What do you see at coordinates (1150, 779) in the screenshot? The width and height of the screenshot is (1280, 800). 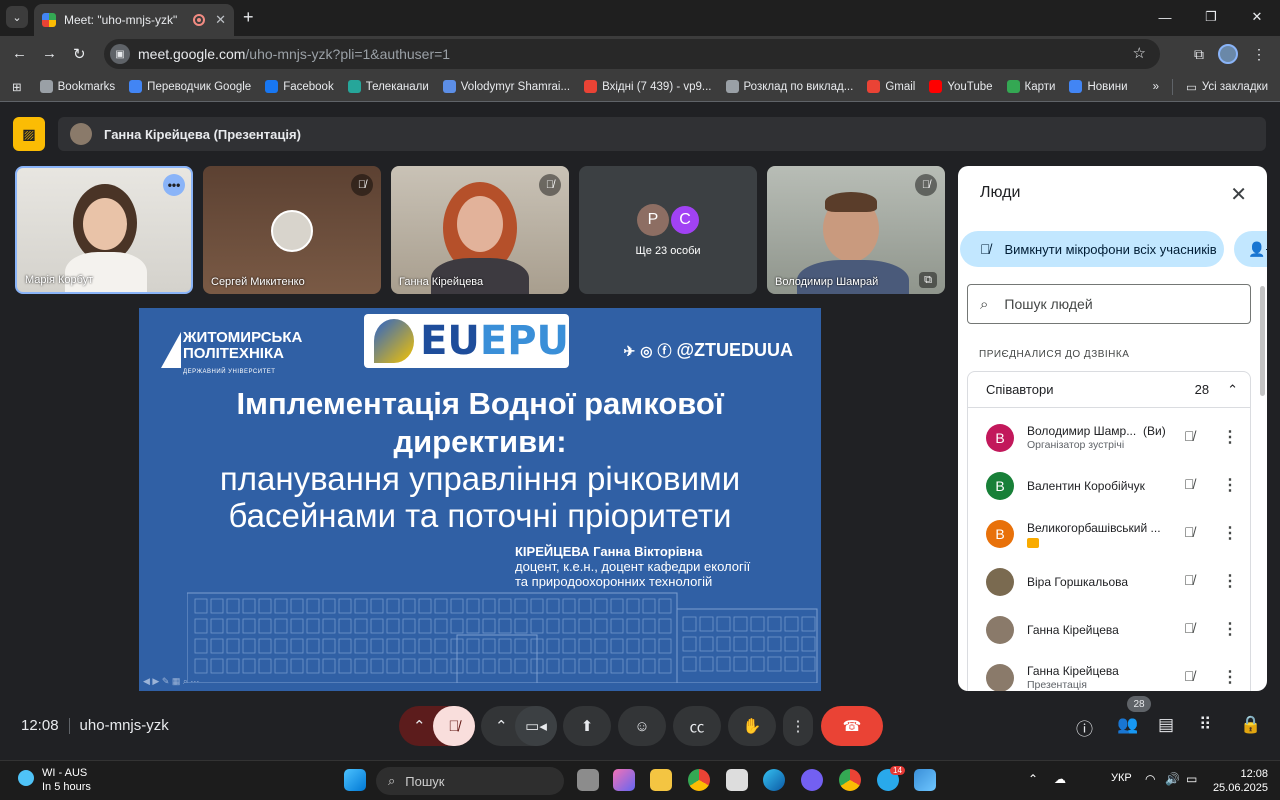 I see `wifi-icon: ◠` at bounding box center [1150, 779].